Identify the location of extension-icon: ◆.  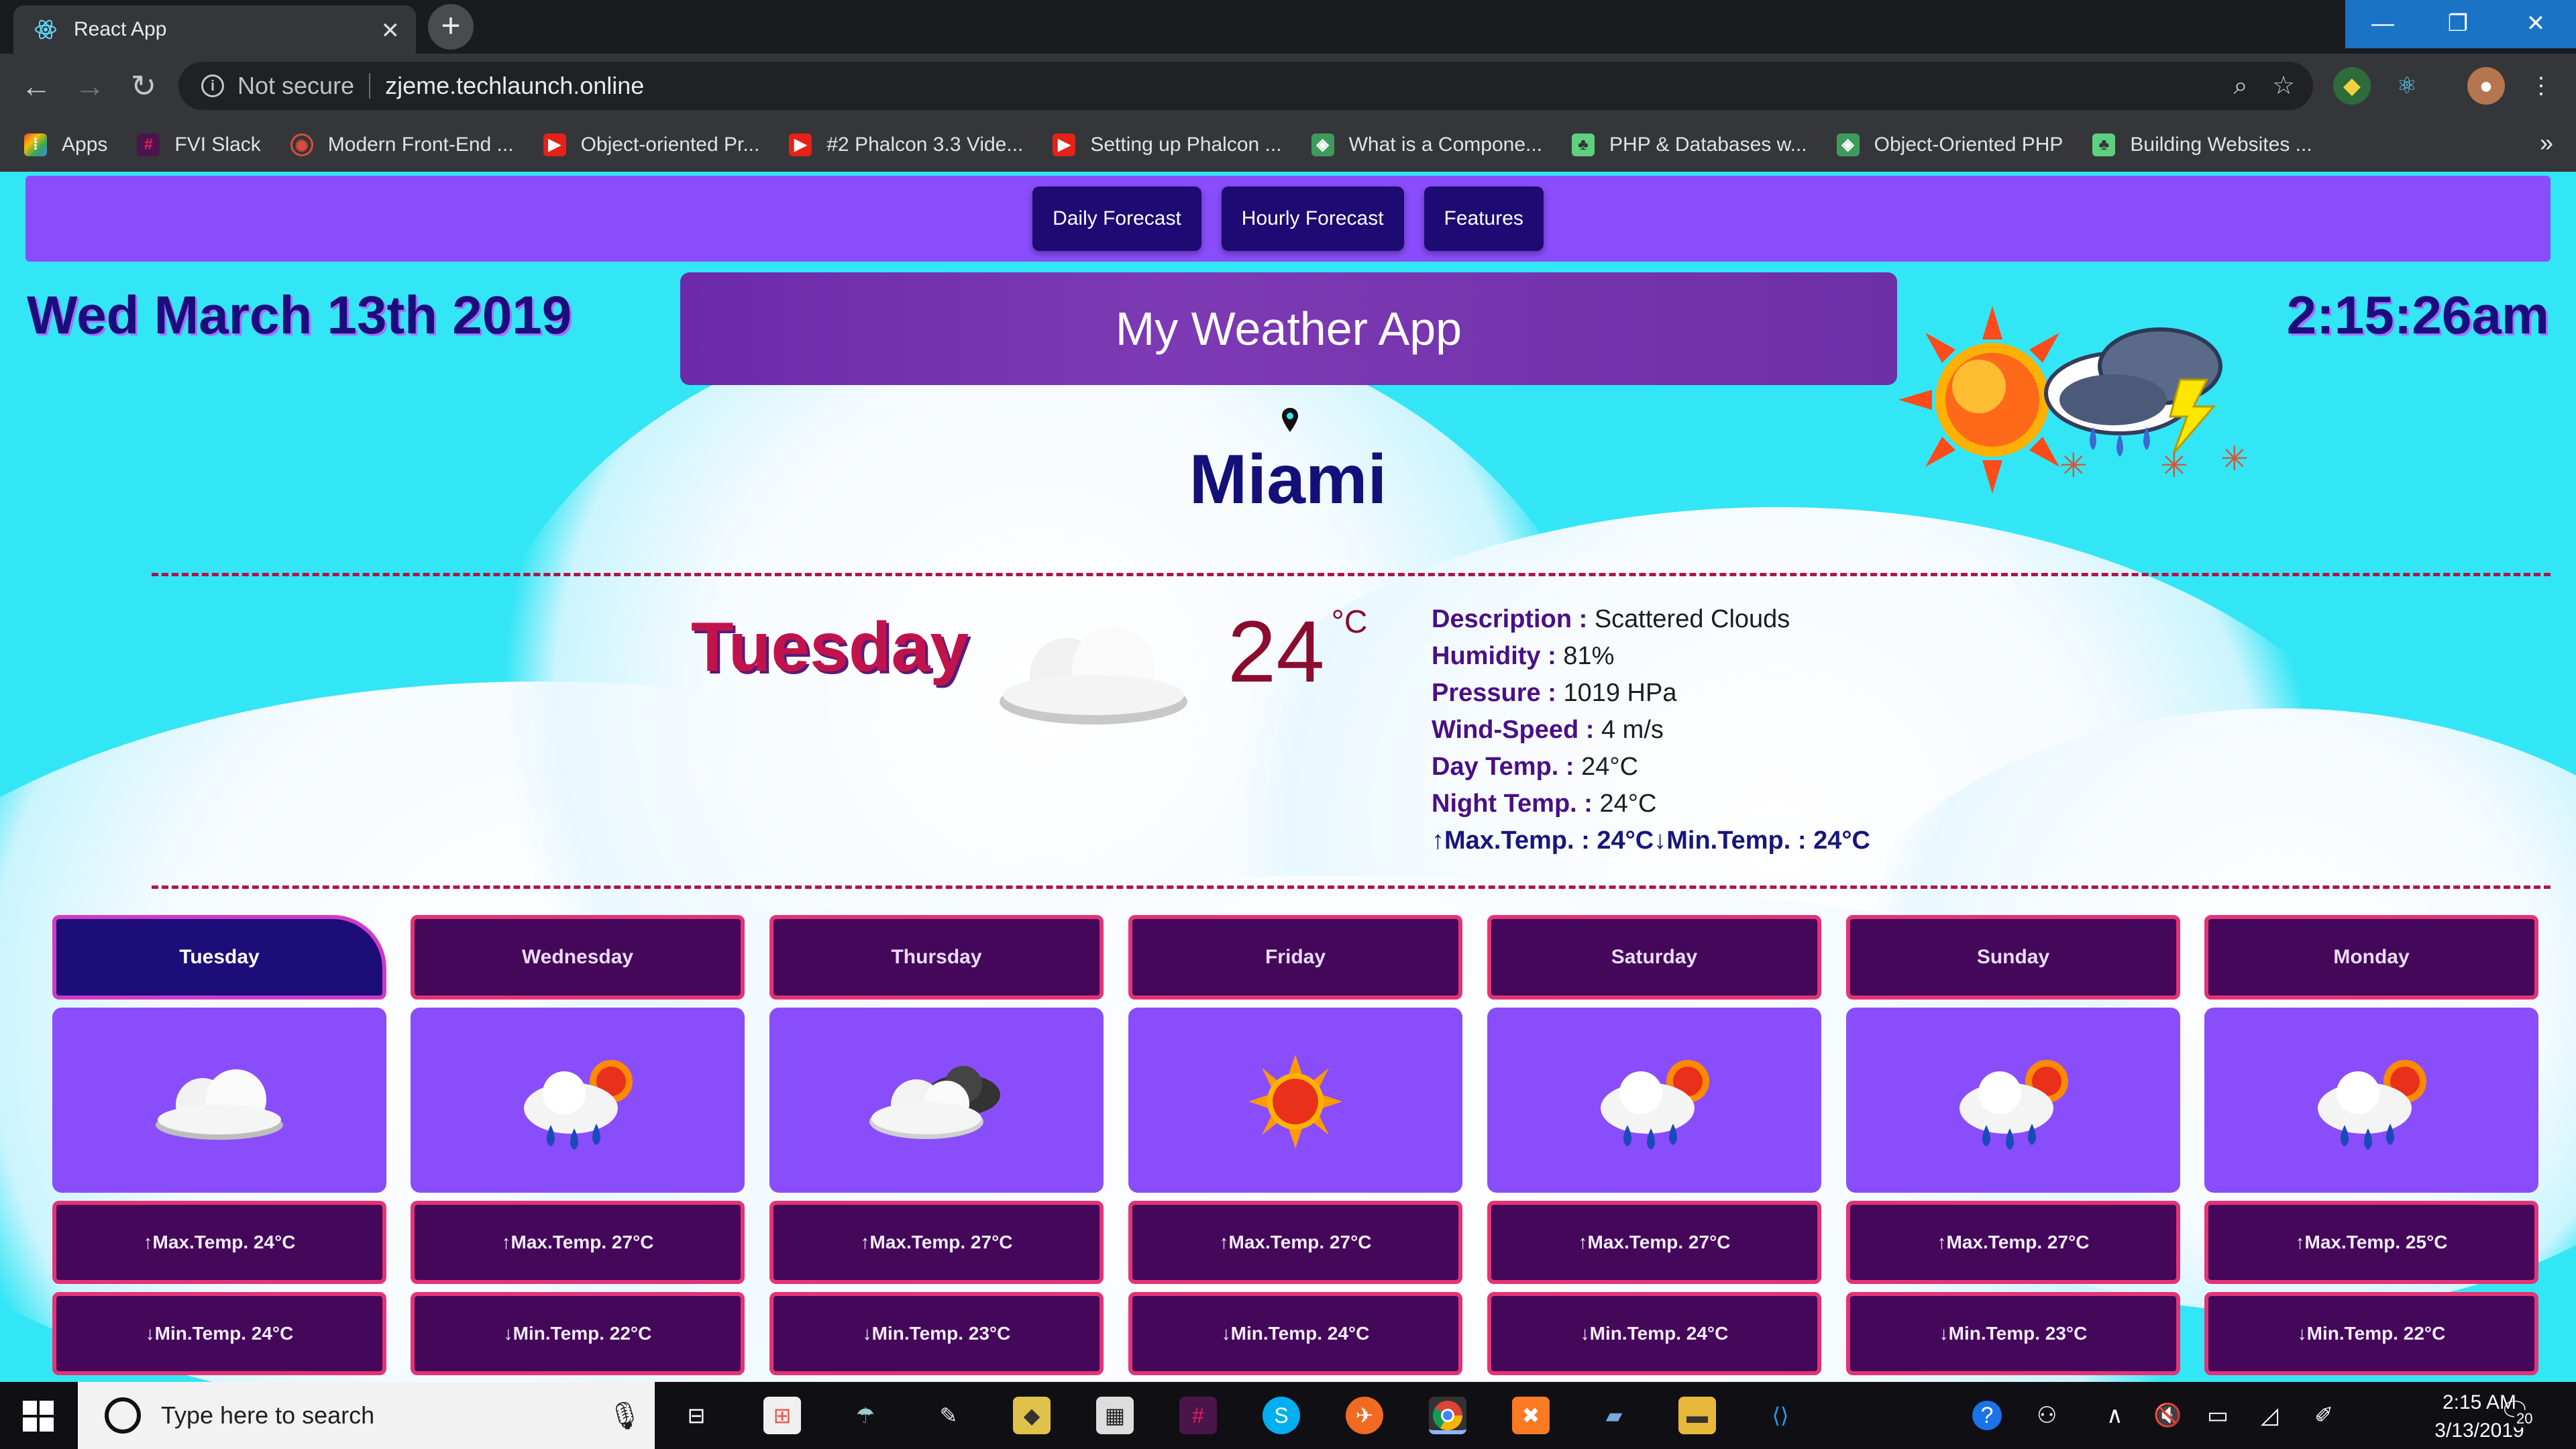
(2352, 86).